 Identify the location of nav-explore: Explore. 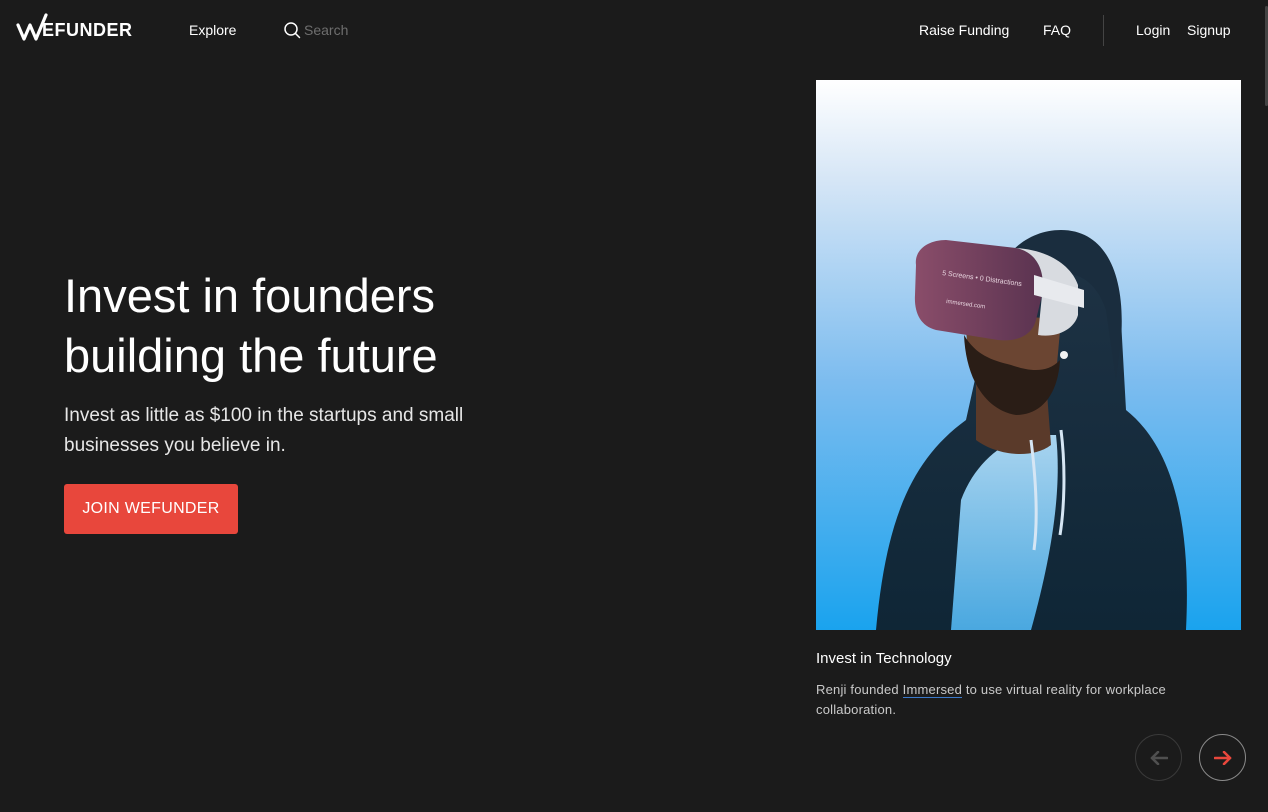
(212, 30).